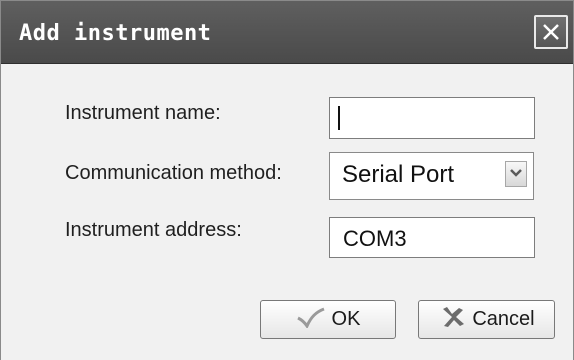 Image resolution: width=574 pixels, height=360 pixels. Describe the element at coordinates (398, 174) in the screenshot. I see `communication-method-value: Serial Port` at that location.